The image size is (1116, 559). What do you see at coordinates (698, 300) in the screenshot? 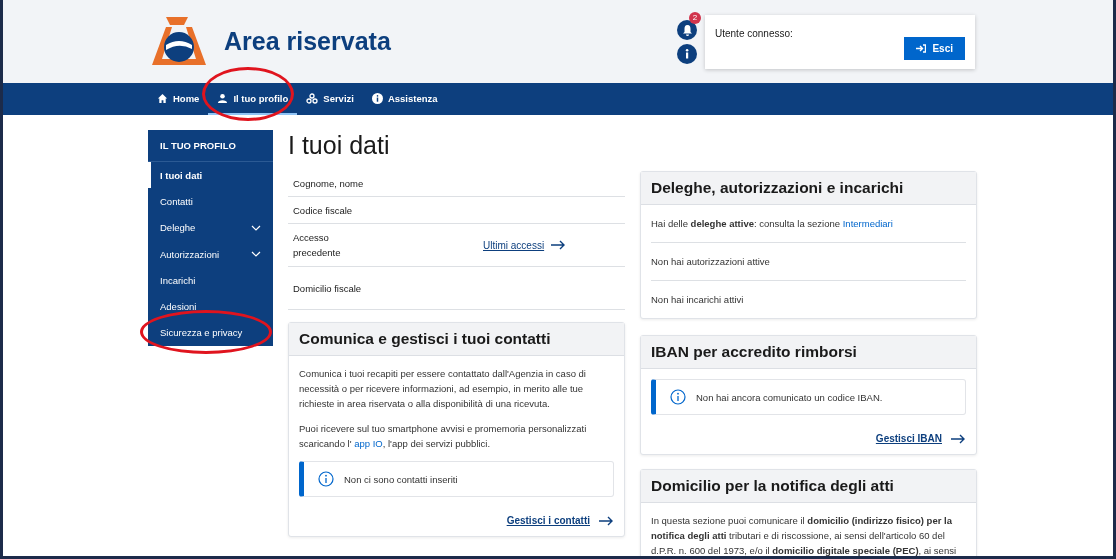
I see `status-text: Non hai incarichi attivi` at bounding box center [698, 300].